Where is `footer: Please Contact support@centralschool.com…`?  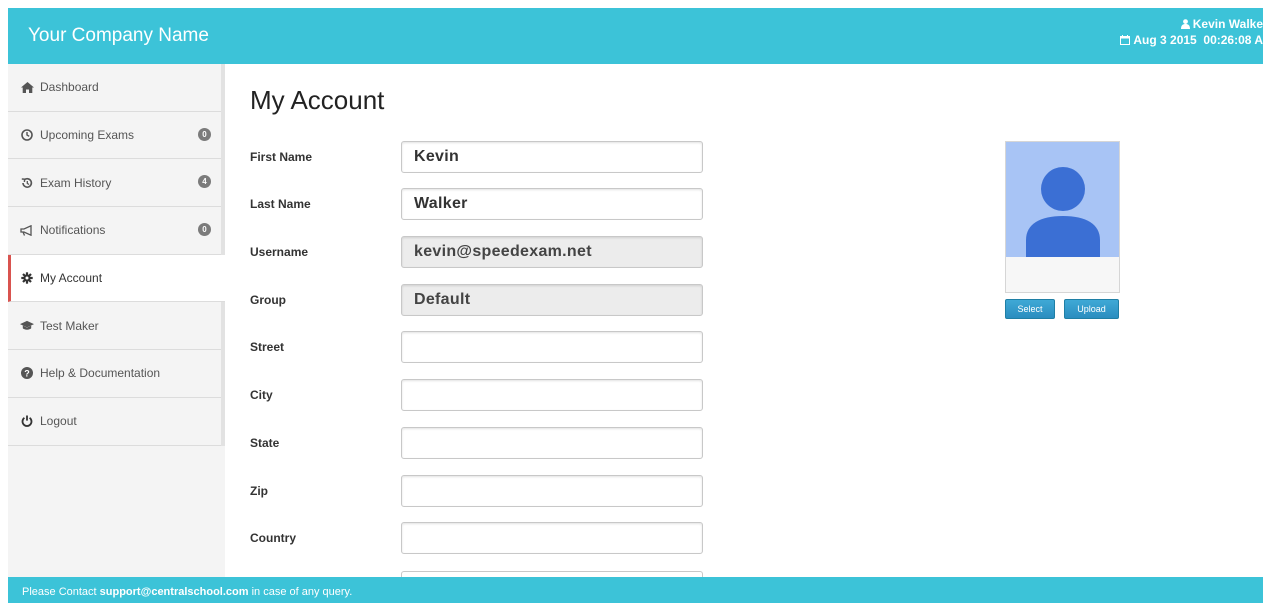 footer: Please Contact support@centralschool.com… is located at coordinates (635, 590).